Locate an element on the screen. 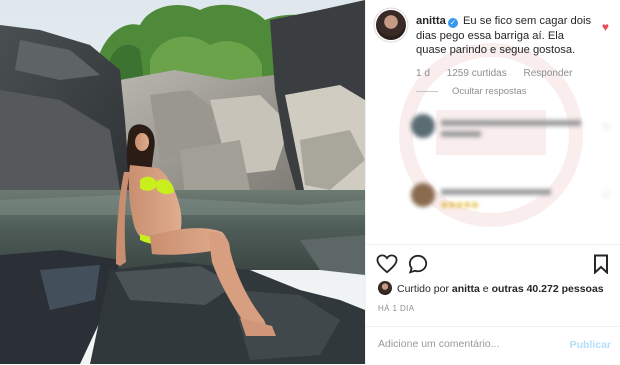  hide-replies-label: Ocultar respostas is located at coordinates (489, 91).